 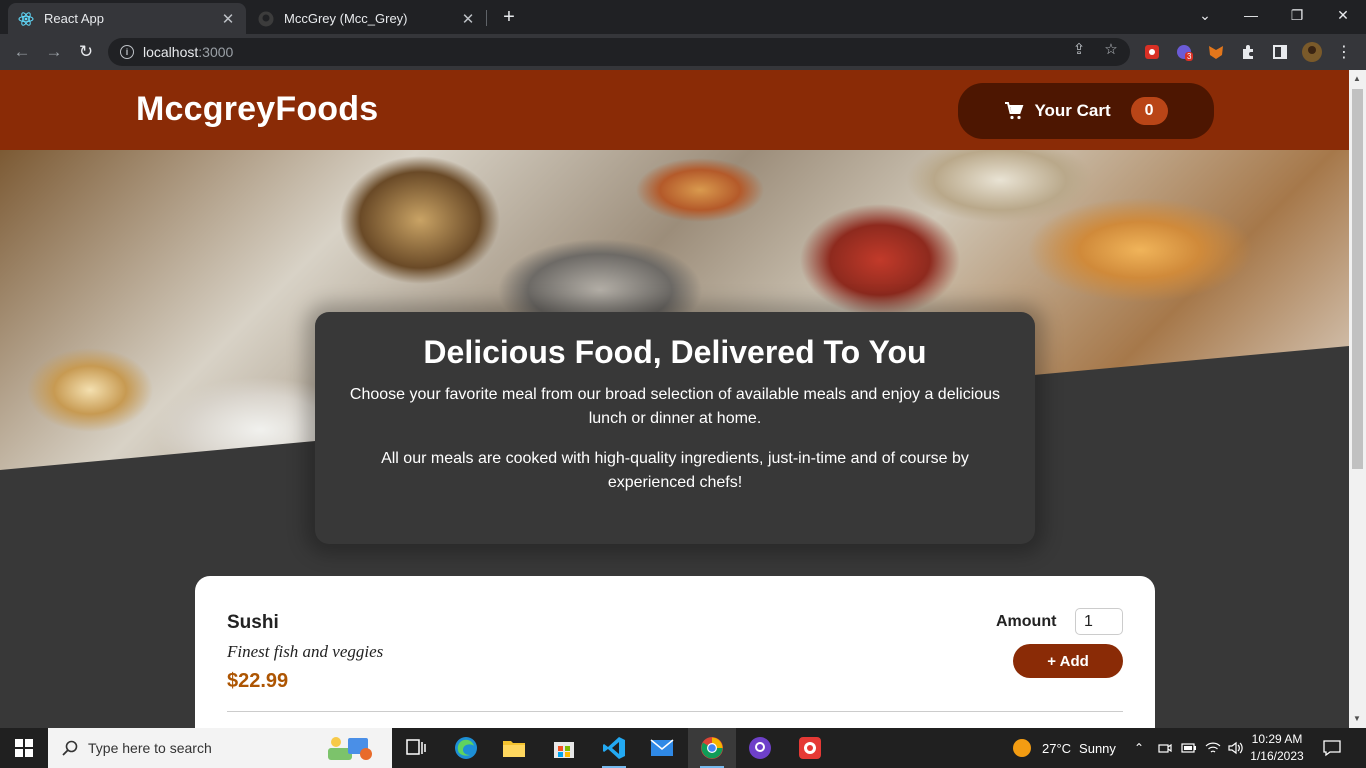 What do you see at coordinates (346, 18) in the screenshot?
I see `tab-title: MccGrey (Mcc_Grey)` at bounding box center [346, 18].